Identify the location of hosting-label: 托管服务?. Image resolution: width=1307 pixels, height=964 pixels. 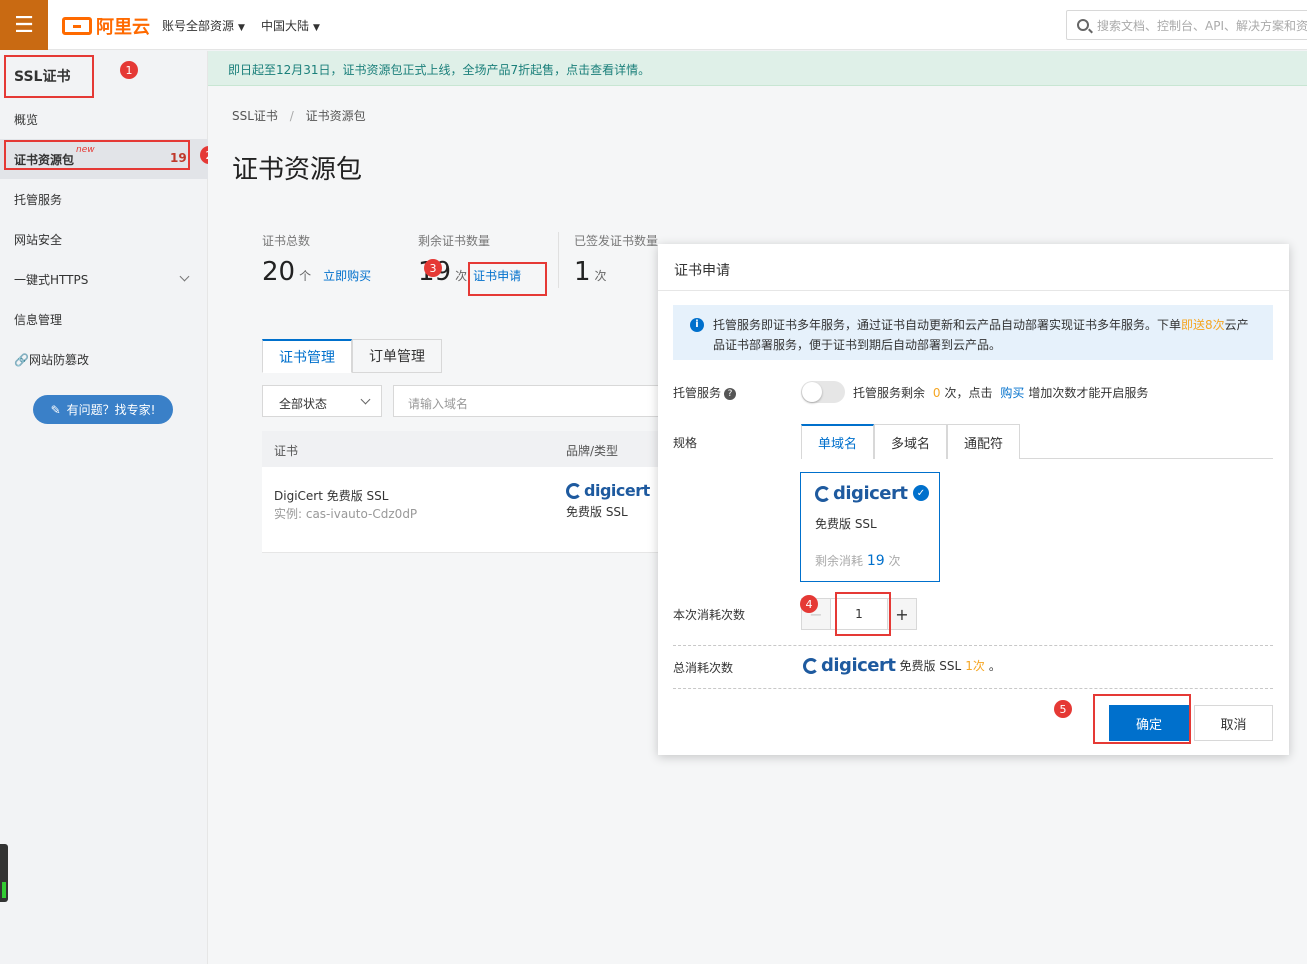
(705, 392).